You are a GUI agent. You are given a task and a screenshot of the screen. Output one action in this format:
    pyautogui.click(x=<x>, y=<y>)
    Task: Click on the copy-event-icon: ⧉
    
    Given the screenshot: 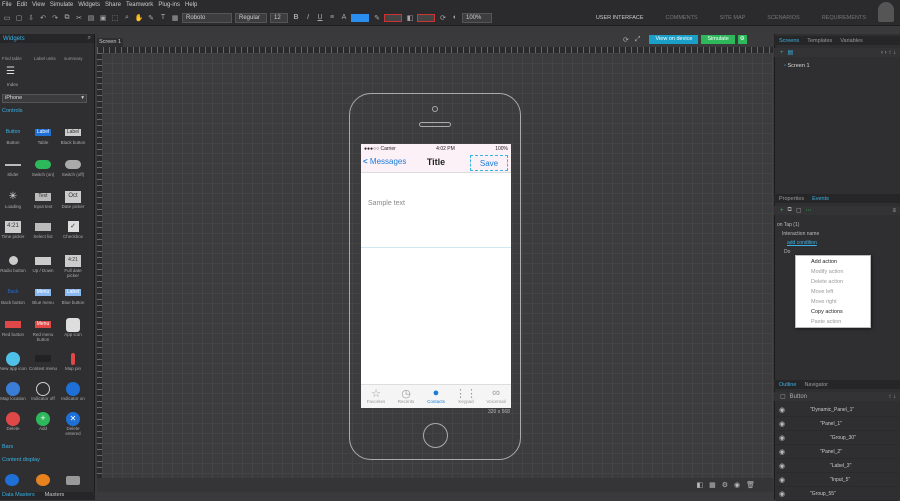 What is the action you would take?
    pyautogui.click(x=790, y=210)
    